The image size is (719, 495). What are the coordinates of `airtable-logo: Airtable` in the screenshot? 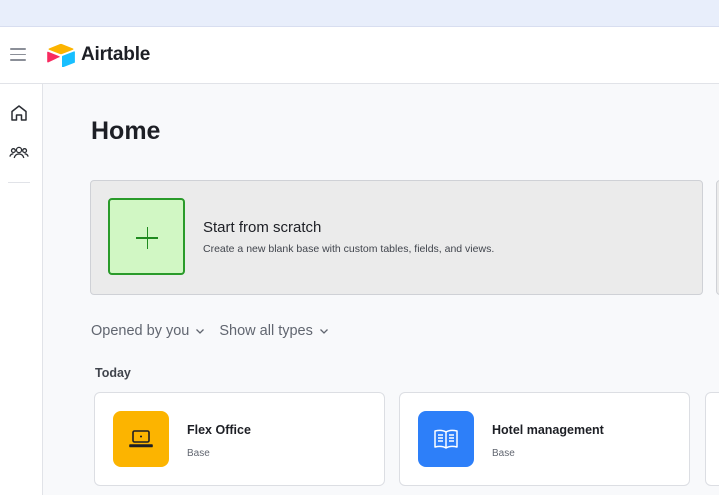 It's located at (98, 55).